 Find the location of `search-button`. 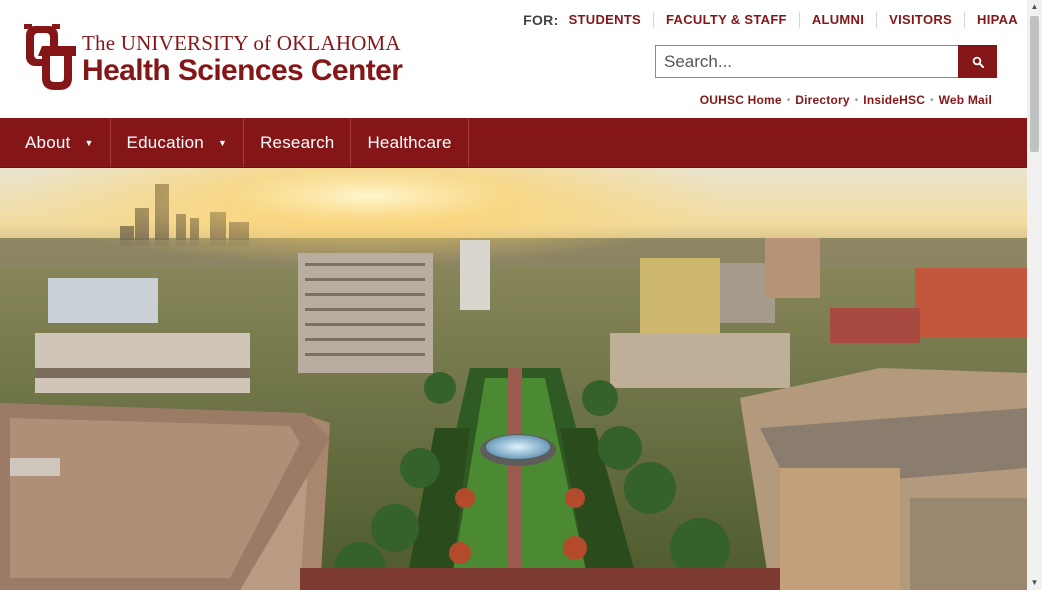

search-button is located at coordinates (977, 61).